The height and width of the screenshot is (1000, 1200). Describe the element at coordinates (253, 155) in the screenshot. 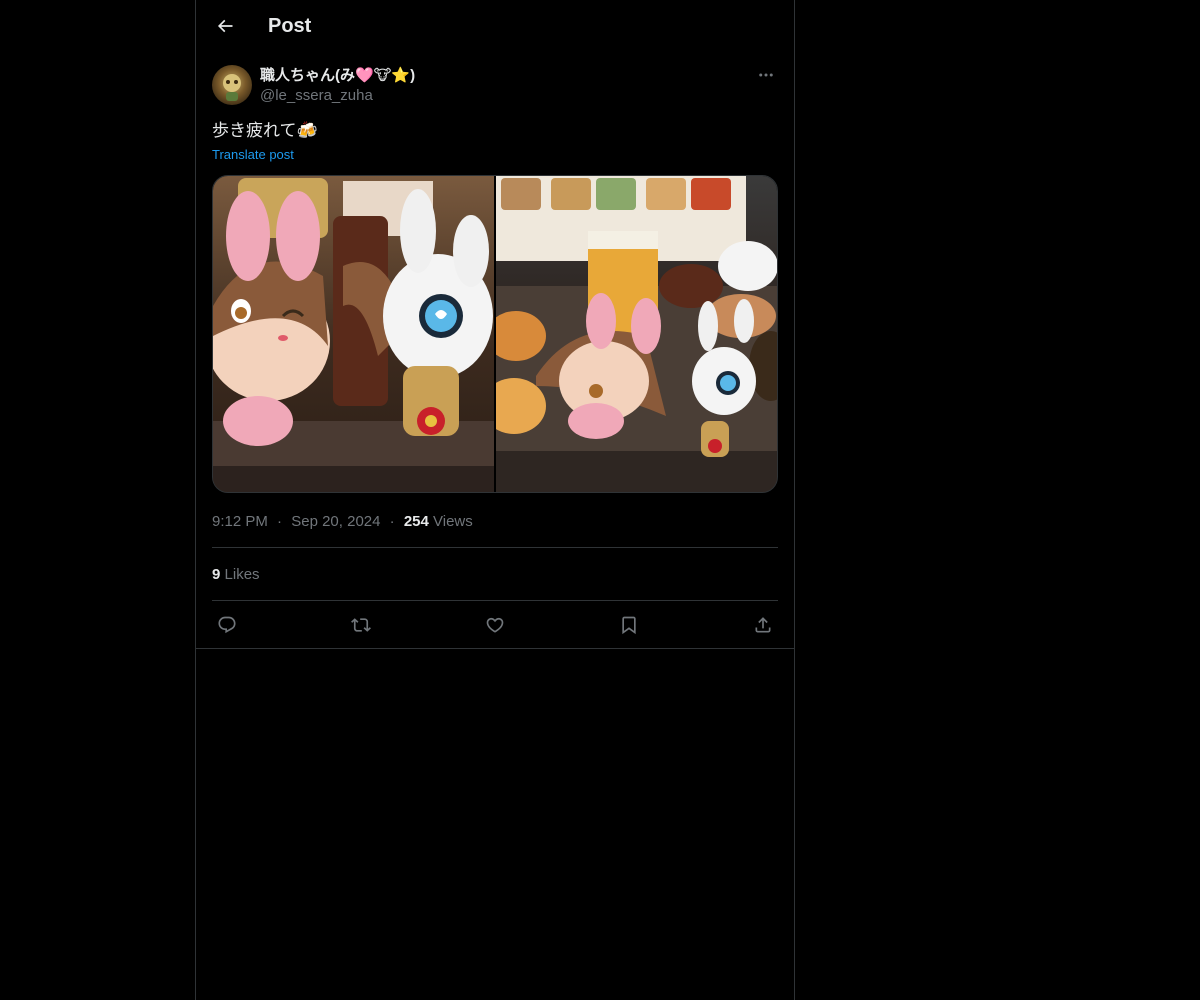

I see `translate-post-link: Translate post` at that location.